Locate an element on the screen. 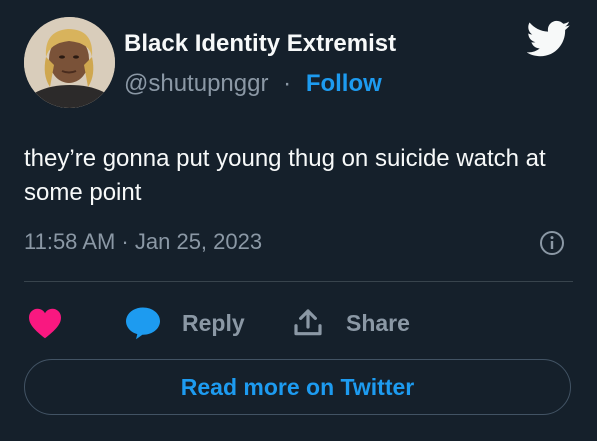 The image size is (597, 441). follow-button: Follow is located at coordinates (344, 83).